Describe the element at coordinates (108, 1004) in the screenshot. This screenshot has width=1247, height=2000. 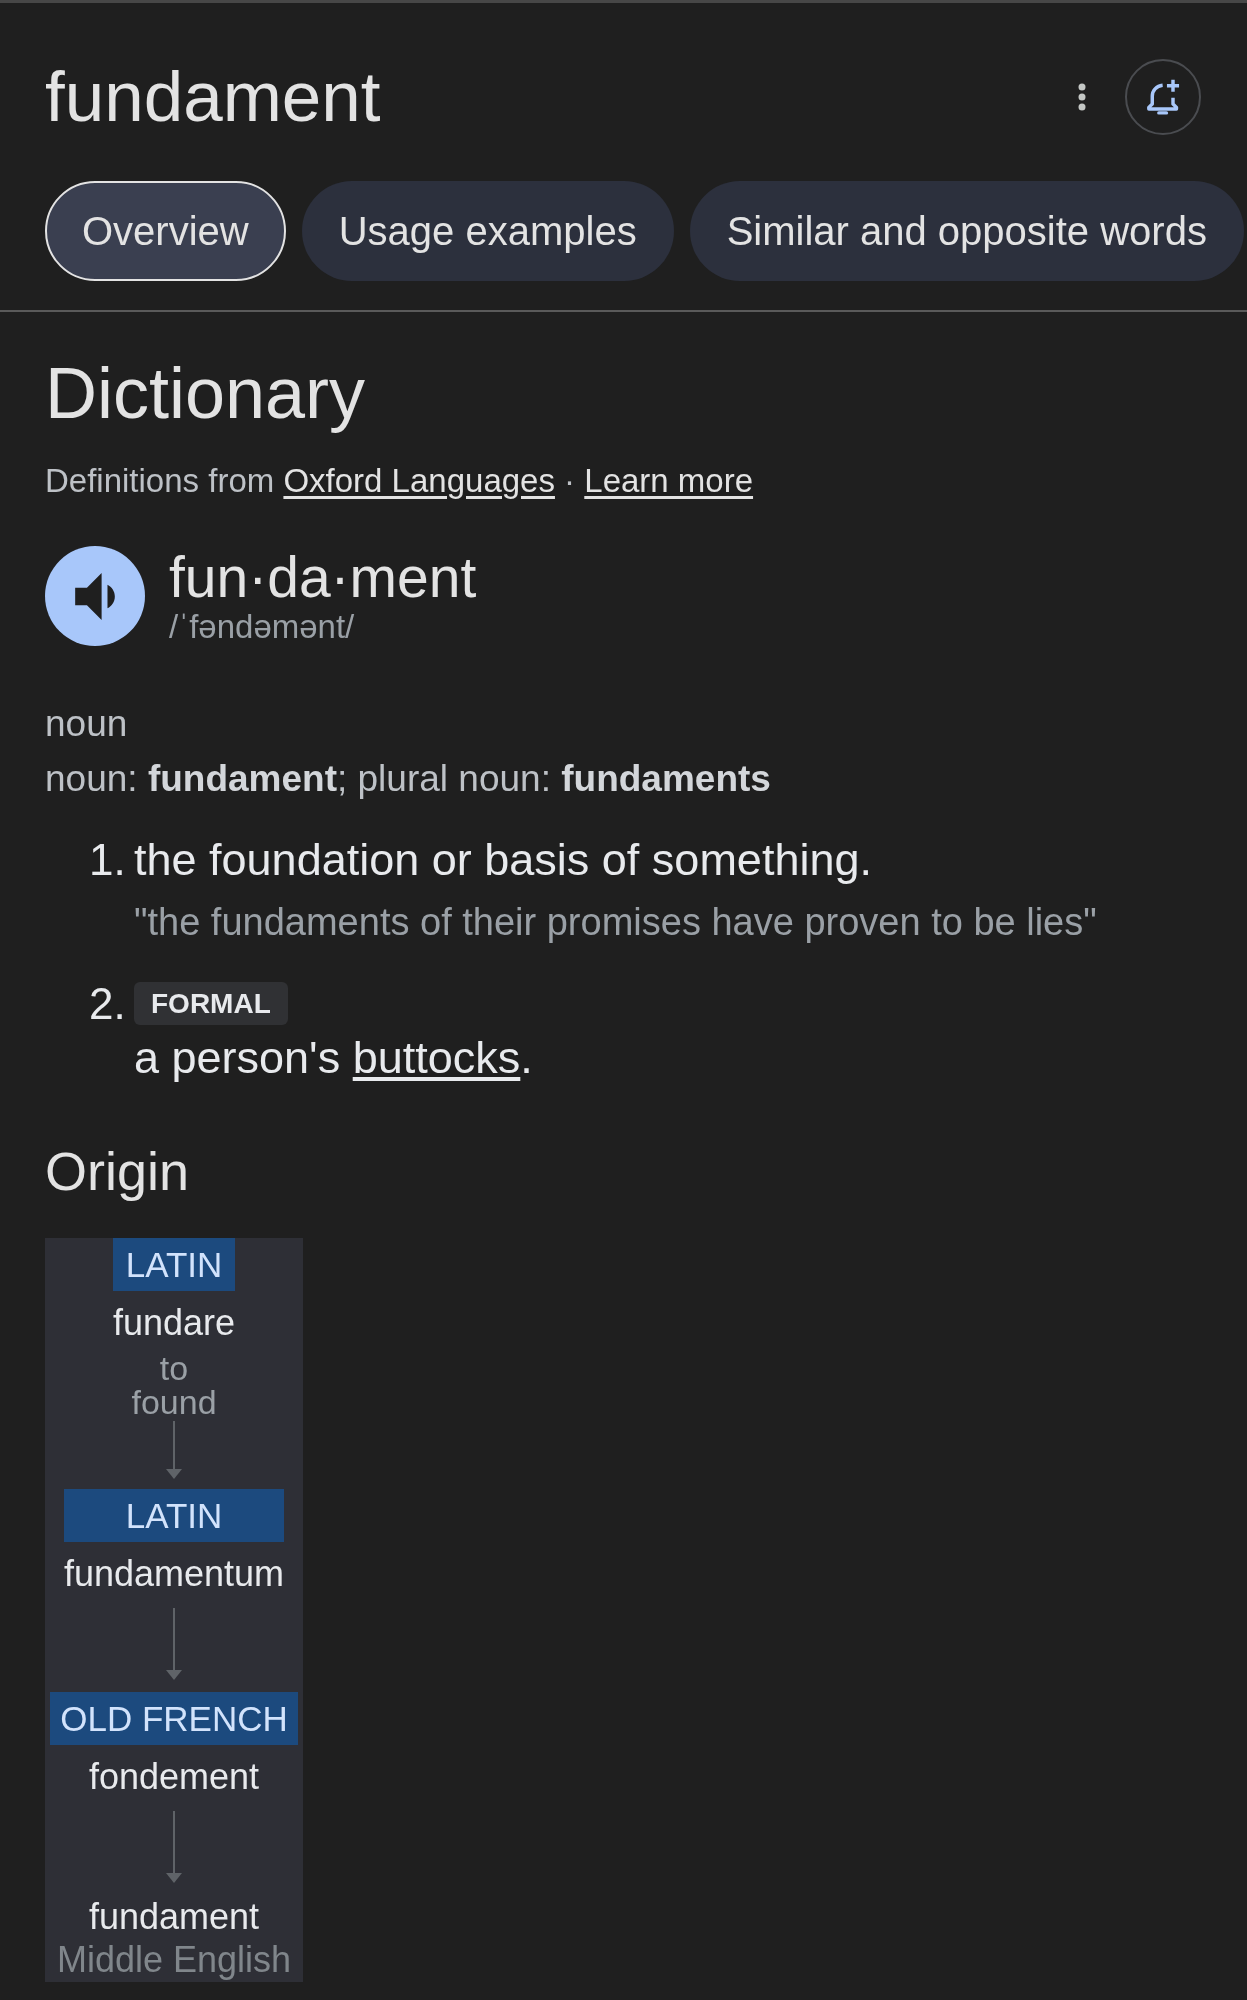
I see `sense-number: 2.` at that location.